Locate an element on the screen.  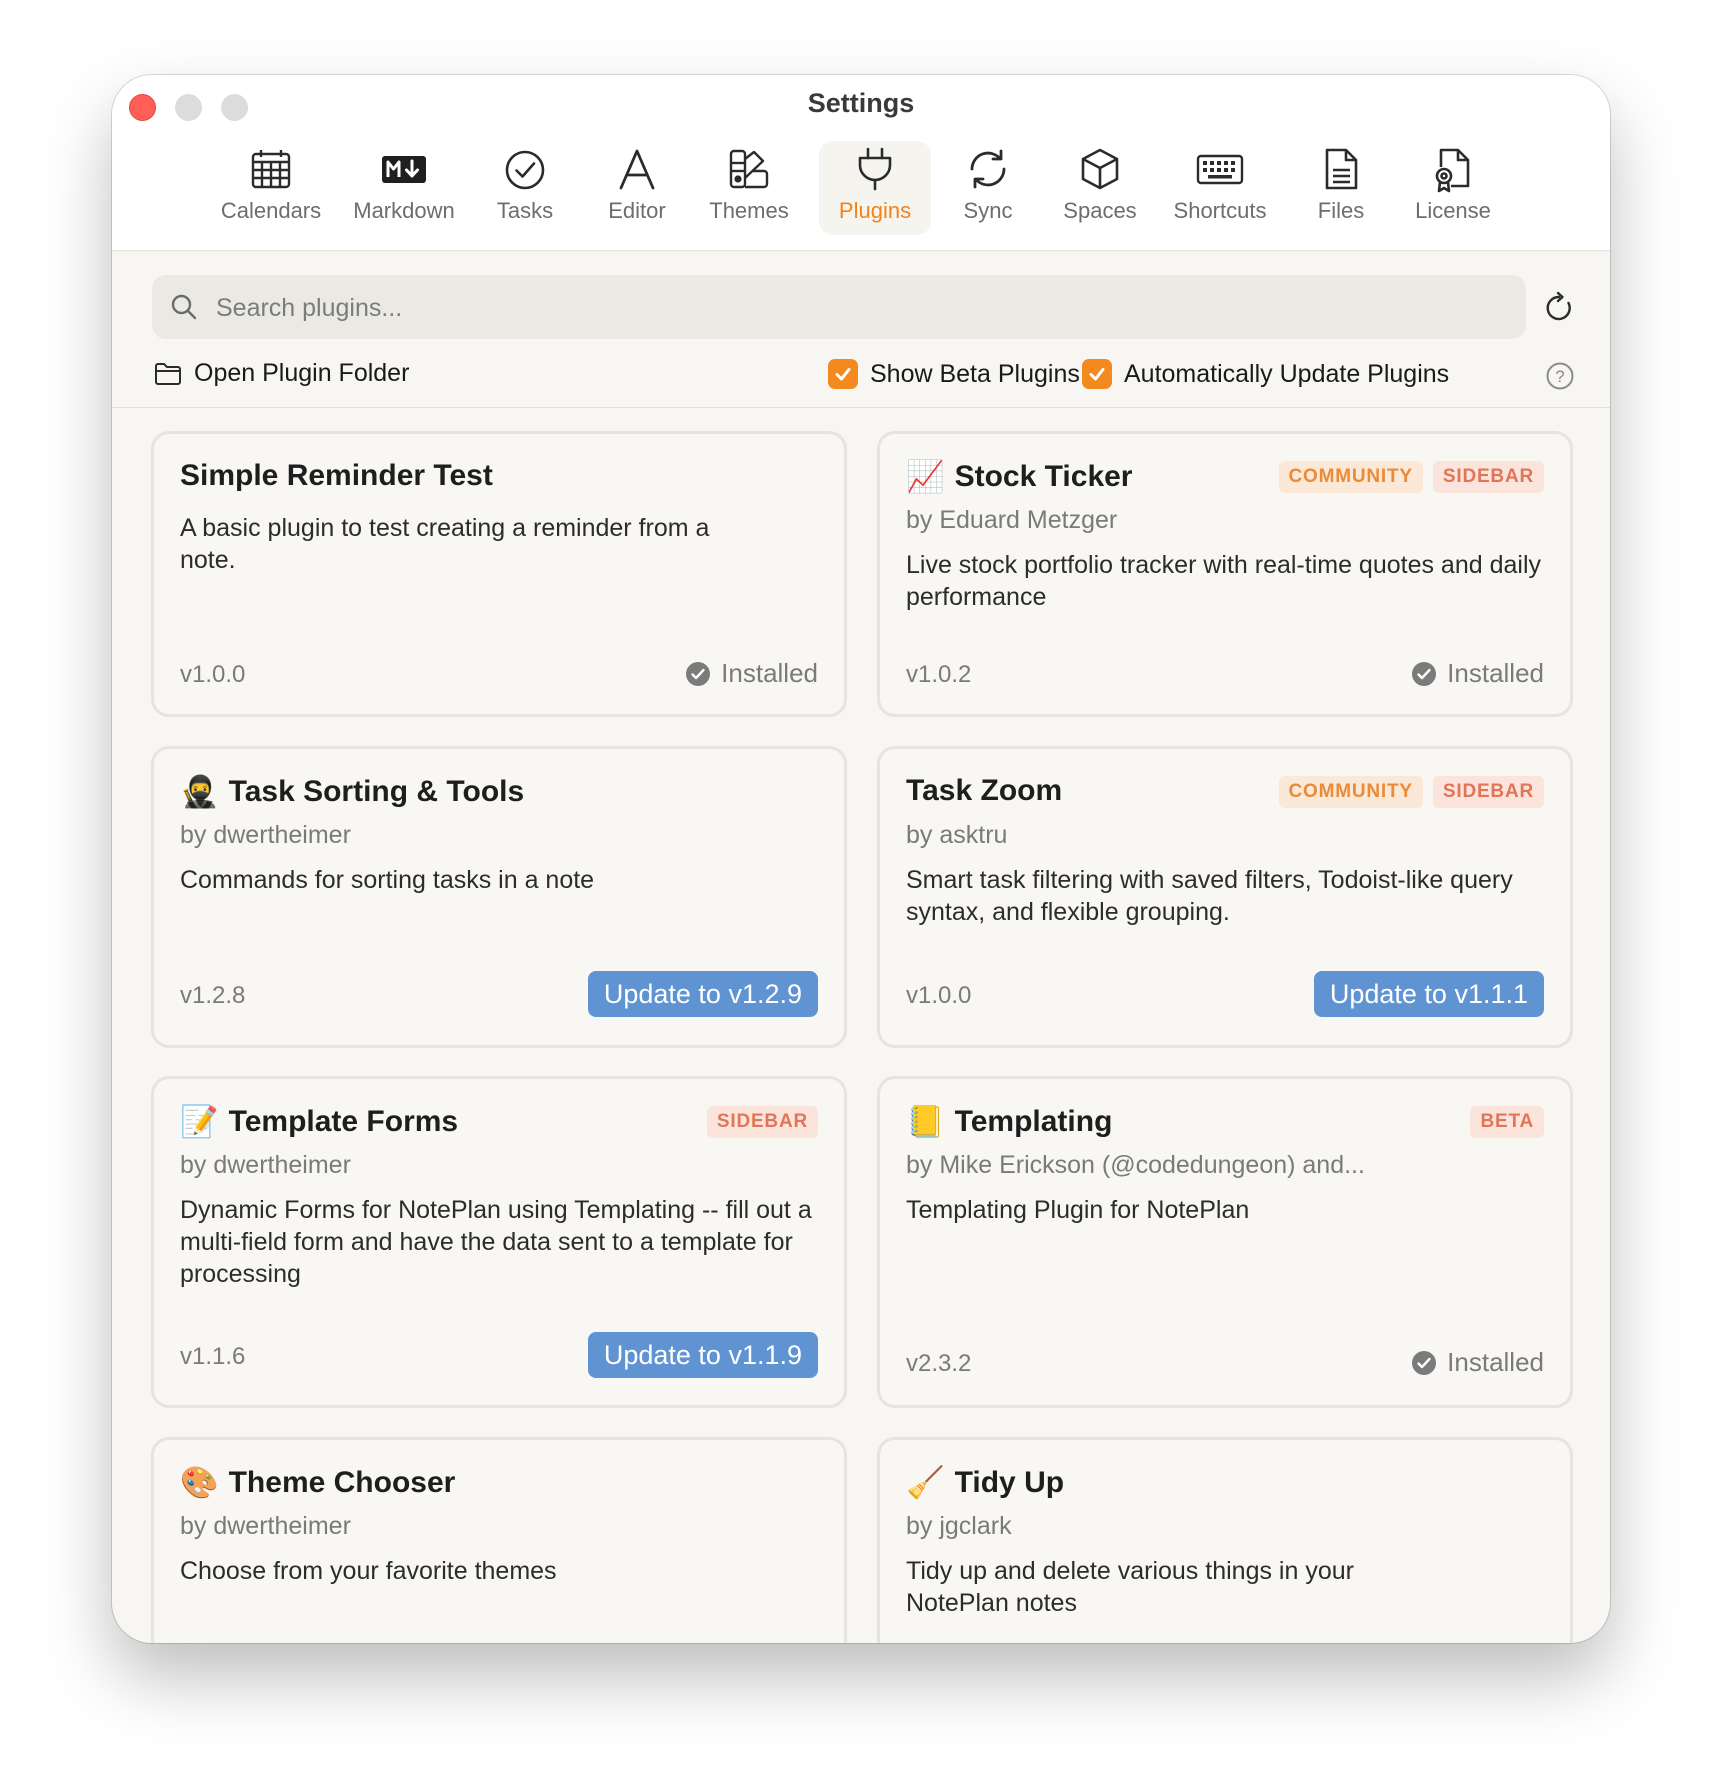
plug-icon is located at coordinates (875, 169).